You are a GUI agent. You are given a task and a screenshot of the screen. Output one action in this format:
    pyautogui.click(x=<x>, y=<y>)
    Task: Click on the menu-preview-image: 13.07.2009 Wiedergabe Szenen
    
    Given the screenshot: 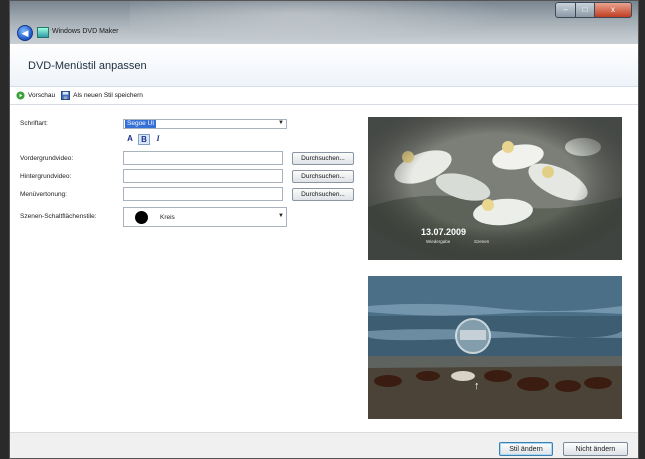 What is the action you would take?
    pyautogui.click(x=495, y=188)
    